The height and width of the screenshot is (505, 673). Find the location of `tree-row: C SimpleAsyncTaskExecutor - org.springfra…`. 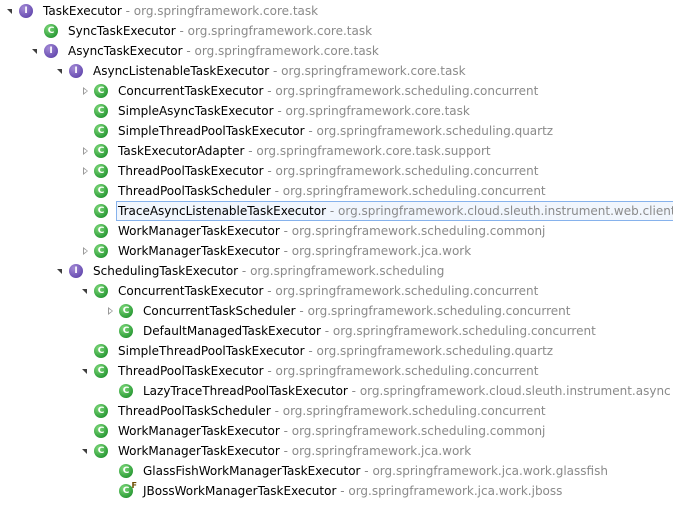

tree-row: C SimpleAsyncTaskExecutor - org.springfra… is located at coordinates (336, 111).